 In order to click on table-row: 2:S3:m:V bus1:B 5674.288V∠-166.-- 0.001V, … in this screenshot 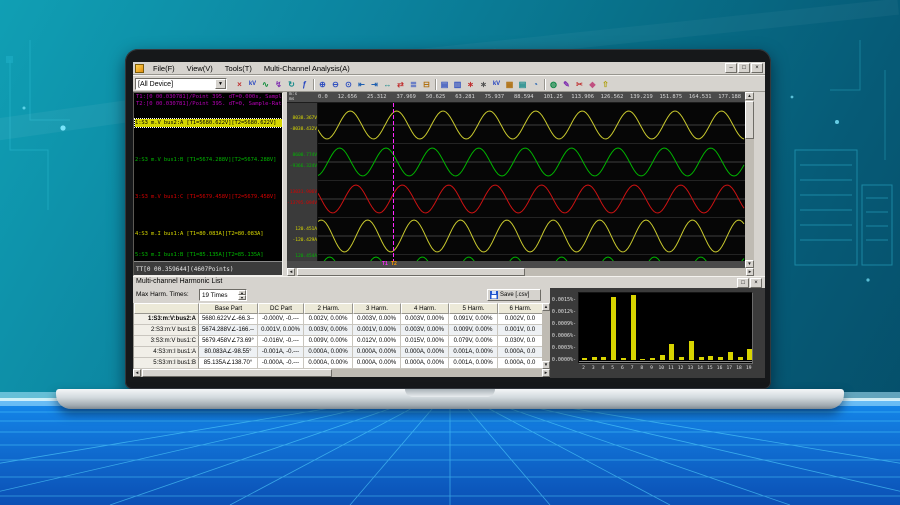, I will do `click(338, 330)`.